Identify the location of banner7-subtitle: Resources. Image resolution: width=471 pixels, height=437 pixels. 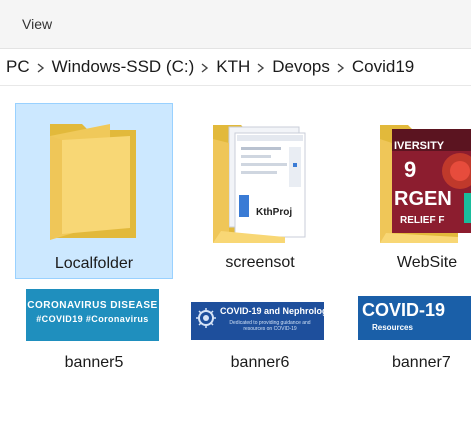
(392, 327).